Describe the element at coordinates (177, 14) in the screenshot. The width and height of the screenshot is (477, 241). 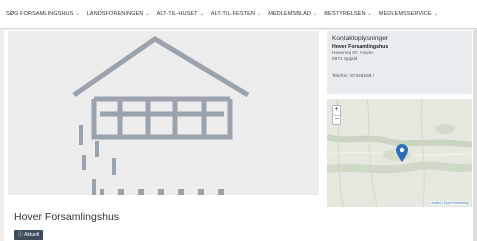
I see `nav-item-label: ALT-TIL-HUSET` at that location.